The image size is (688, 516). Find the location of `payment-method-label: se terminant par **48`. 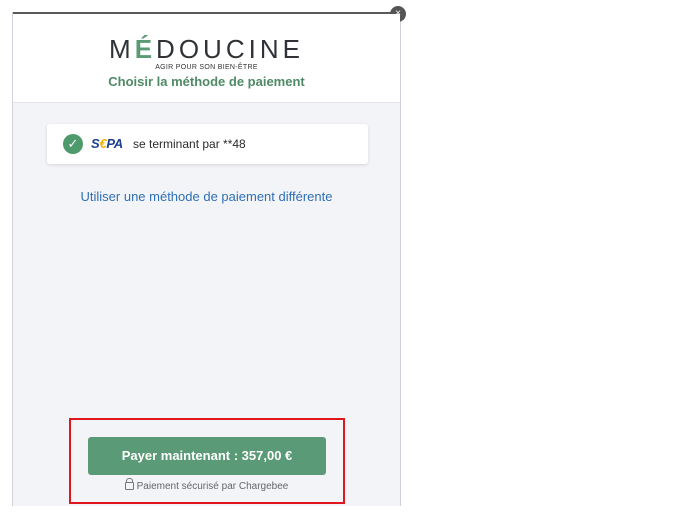

payment-method-label: se terminant par **48 is located at coordinates (189, 144).